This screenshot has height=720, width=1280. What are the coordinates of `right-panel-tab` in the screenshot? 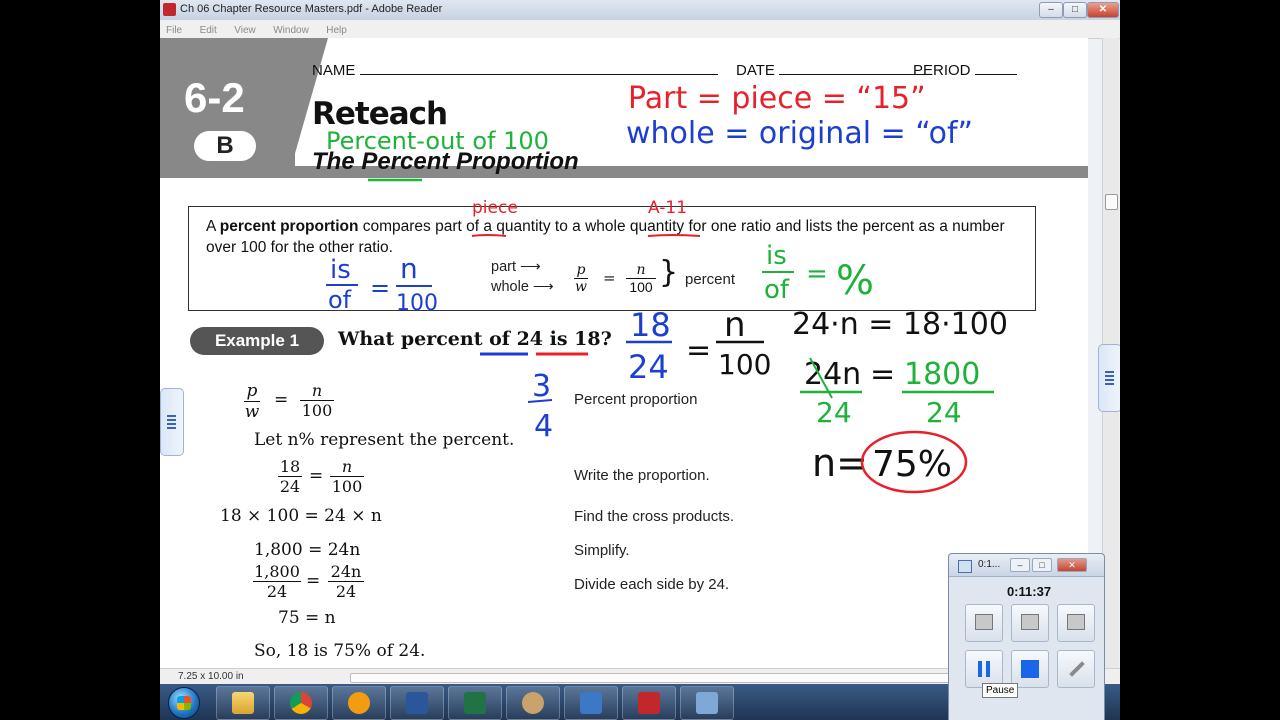 It's located at (1109, 378).